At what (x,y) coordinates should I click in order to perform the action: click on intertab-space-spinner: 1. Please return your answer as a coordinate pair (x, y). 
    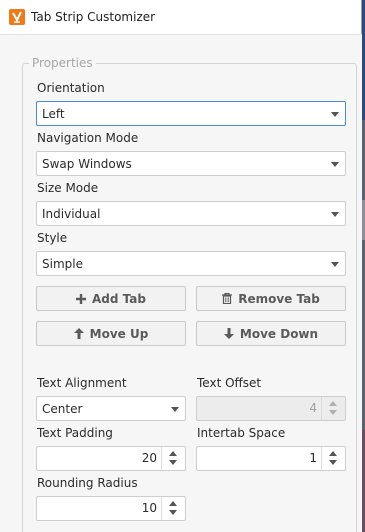
    Looking at the image, I should click on (271, 458).